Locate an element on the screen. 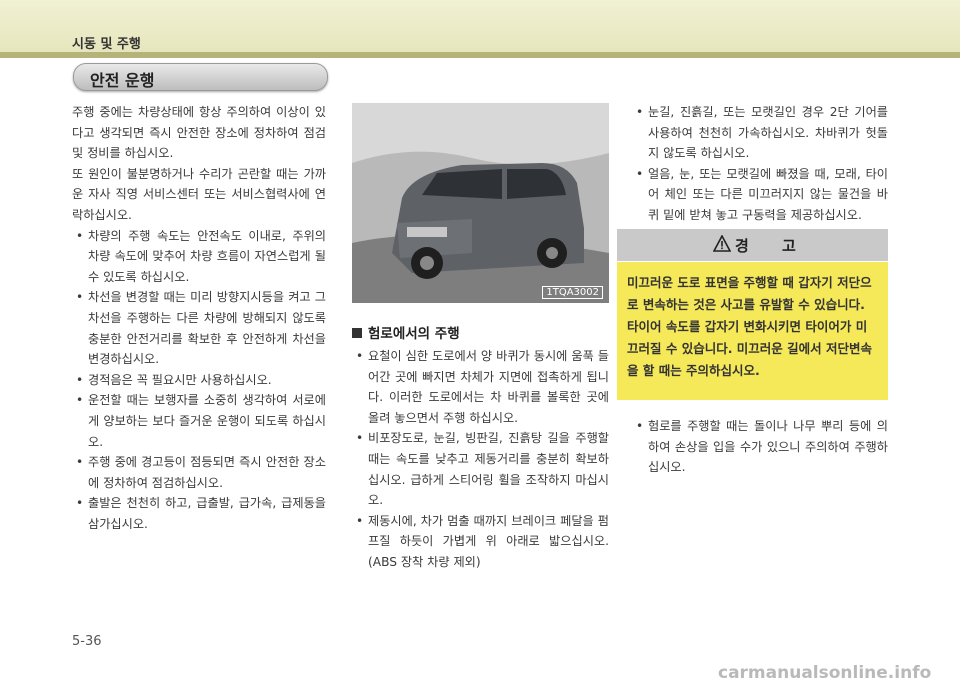 The width and height of the screenshot is (960, 685). van-illustration is located at coordinates (480, 203).